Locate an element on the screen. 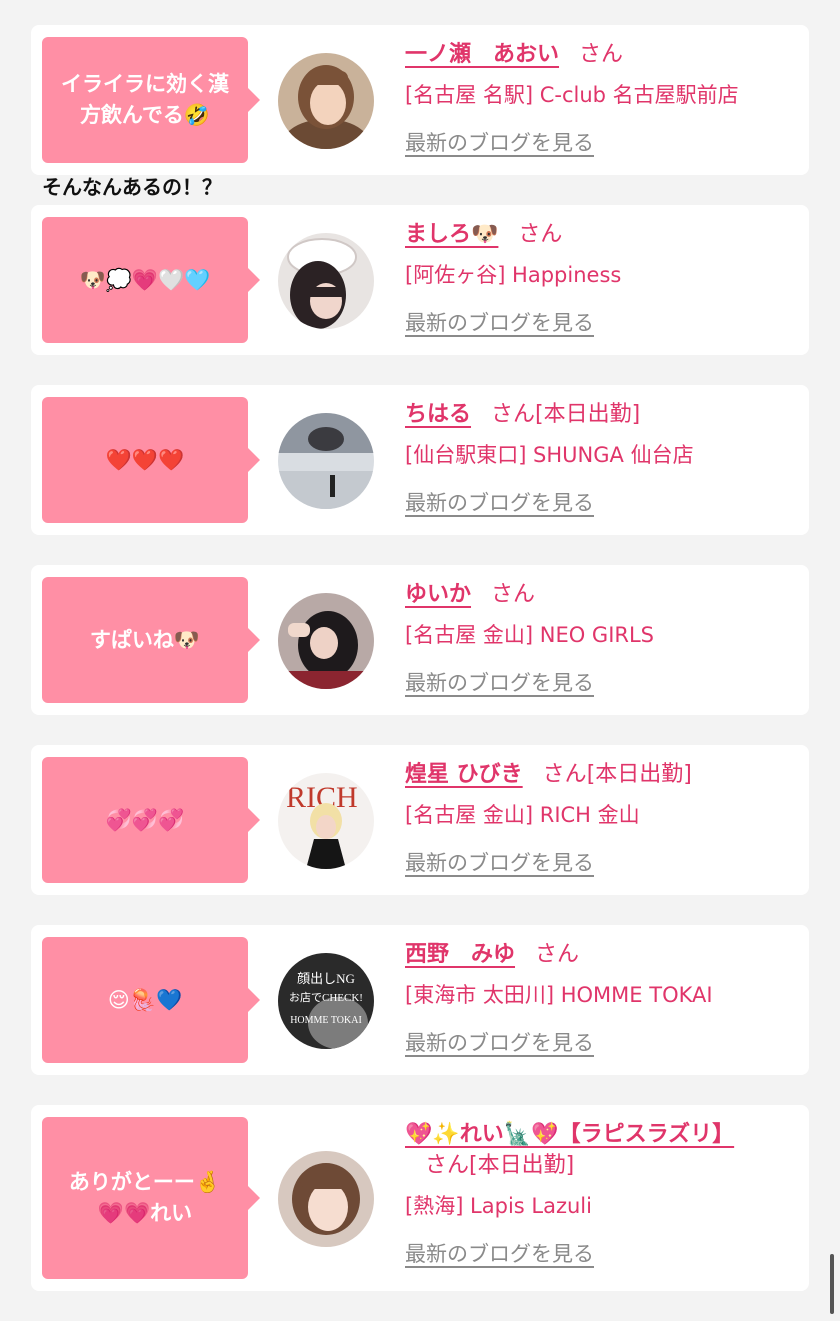 The image size is (840, 1321). shop-label: [名古屋 名駅] C-club 名古屋駅前店 is located at coordinates (600, 95).